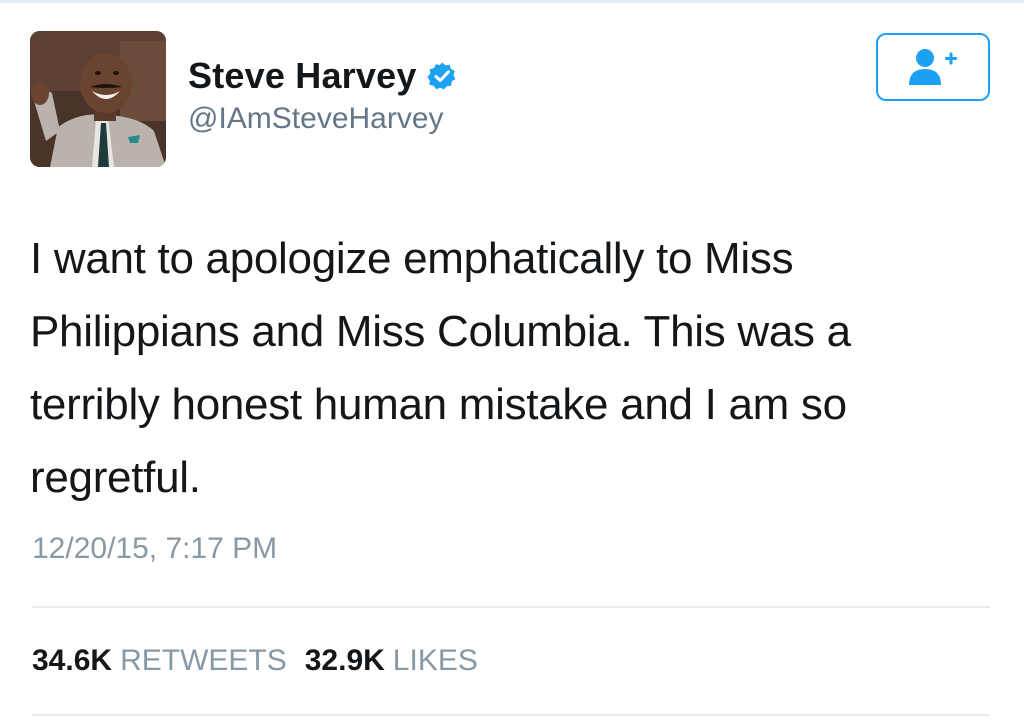  I want to click on tweet-line: I want to apologize emphatically to Miss, so click(412, 258).